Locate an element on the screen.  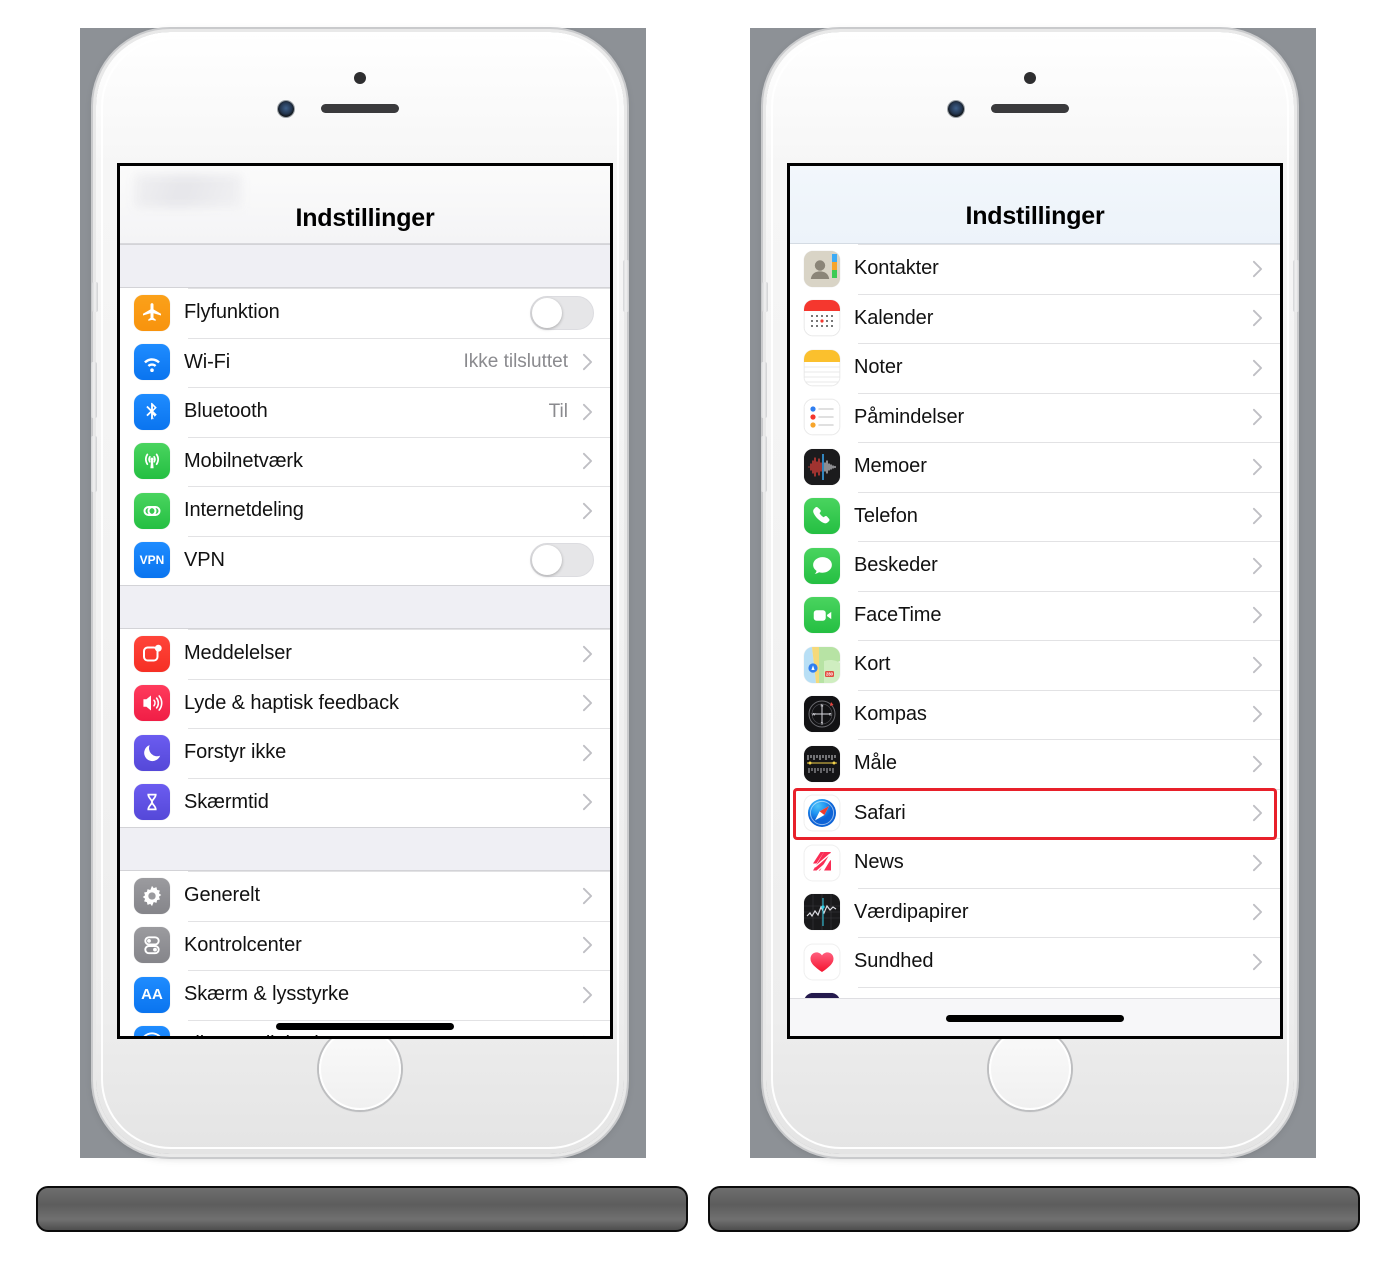
settings-row: Wi-Fi Ikke tilsluttet is located at coordinates (365, 362).